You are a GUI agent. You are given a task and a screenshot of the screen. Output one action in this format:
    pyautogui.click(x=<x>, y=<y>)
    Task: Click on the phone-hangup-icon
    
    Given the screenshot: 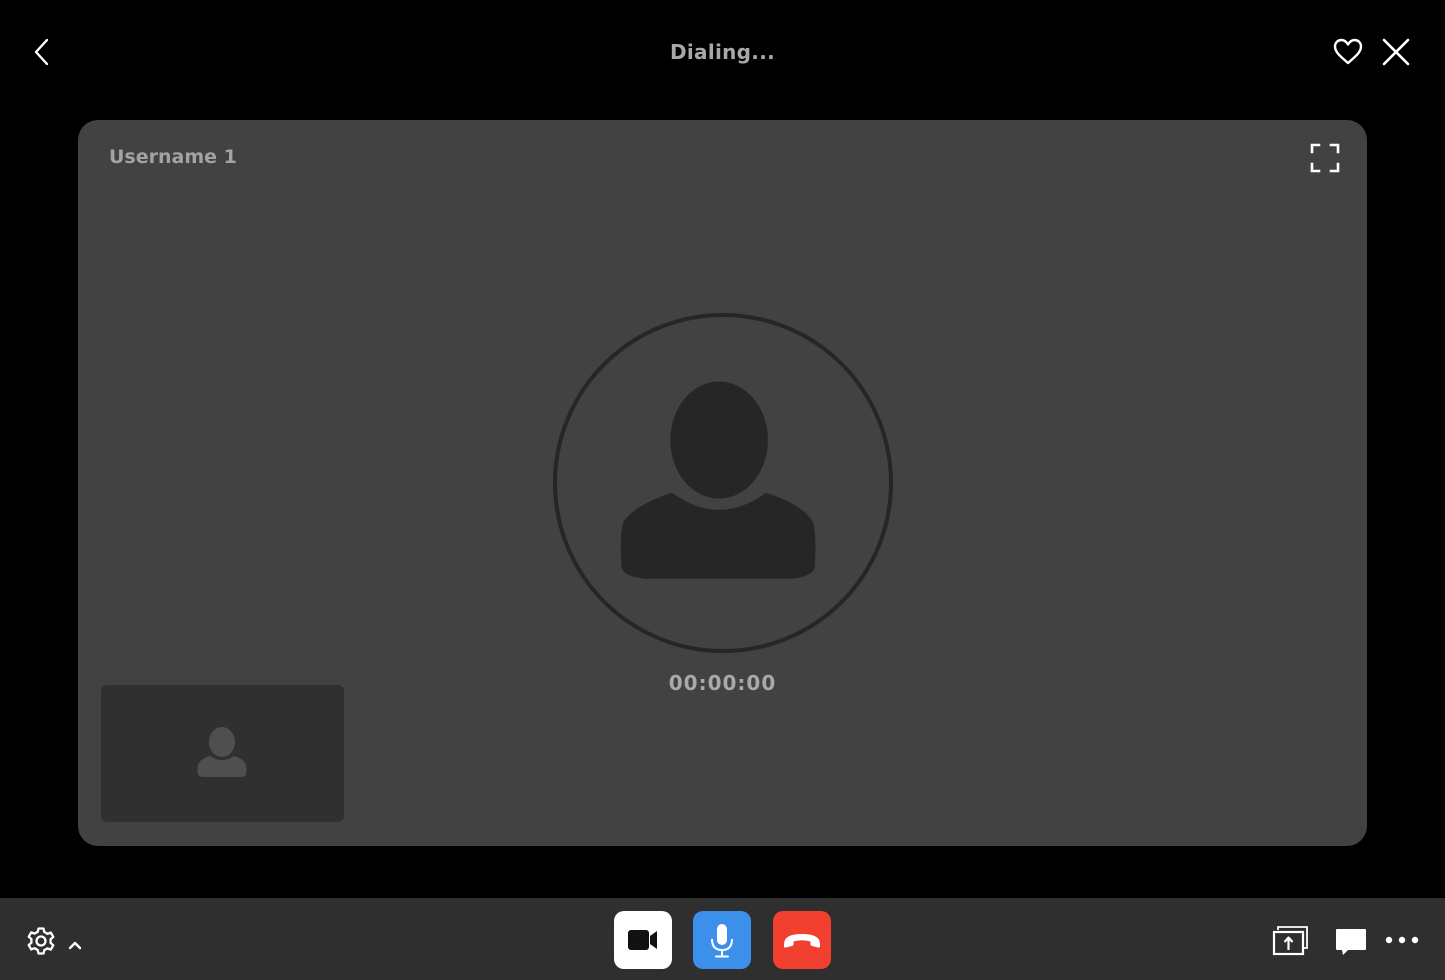 What is the action you would take?
    pyautogui.click(x=802, y=941)
    